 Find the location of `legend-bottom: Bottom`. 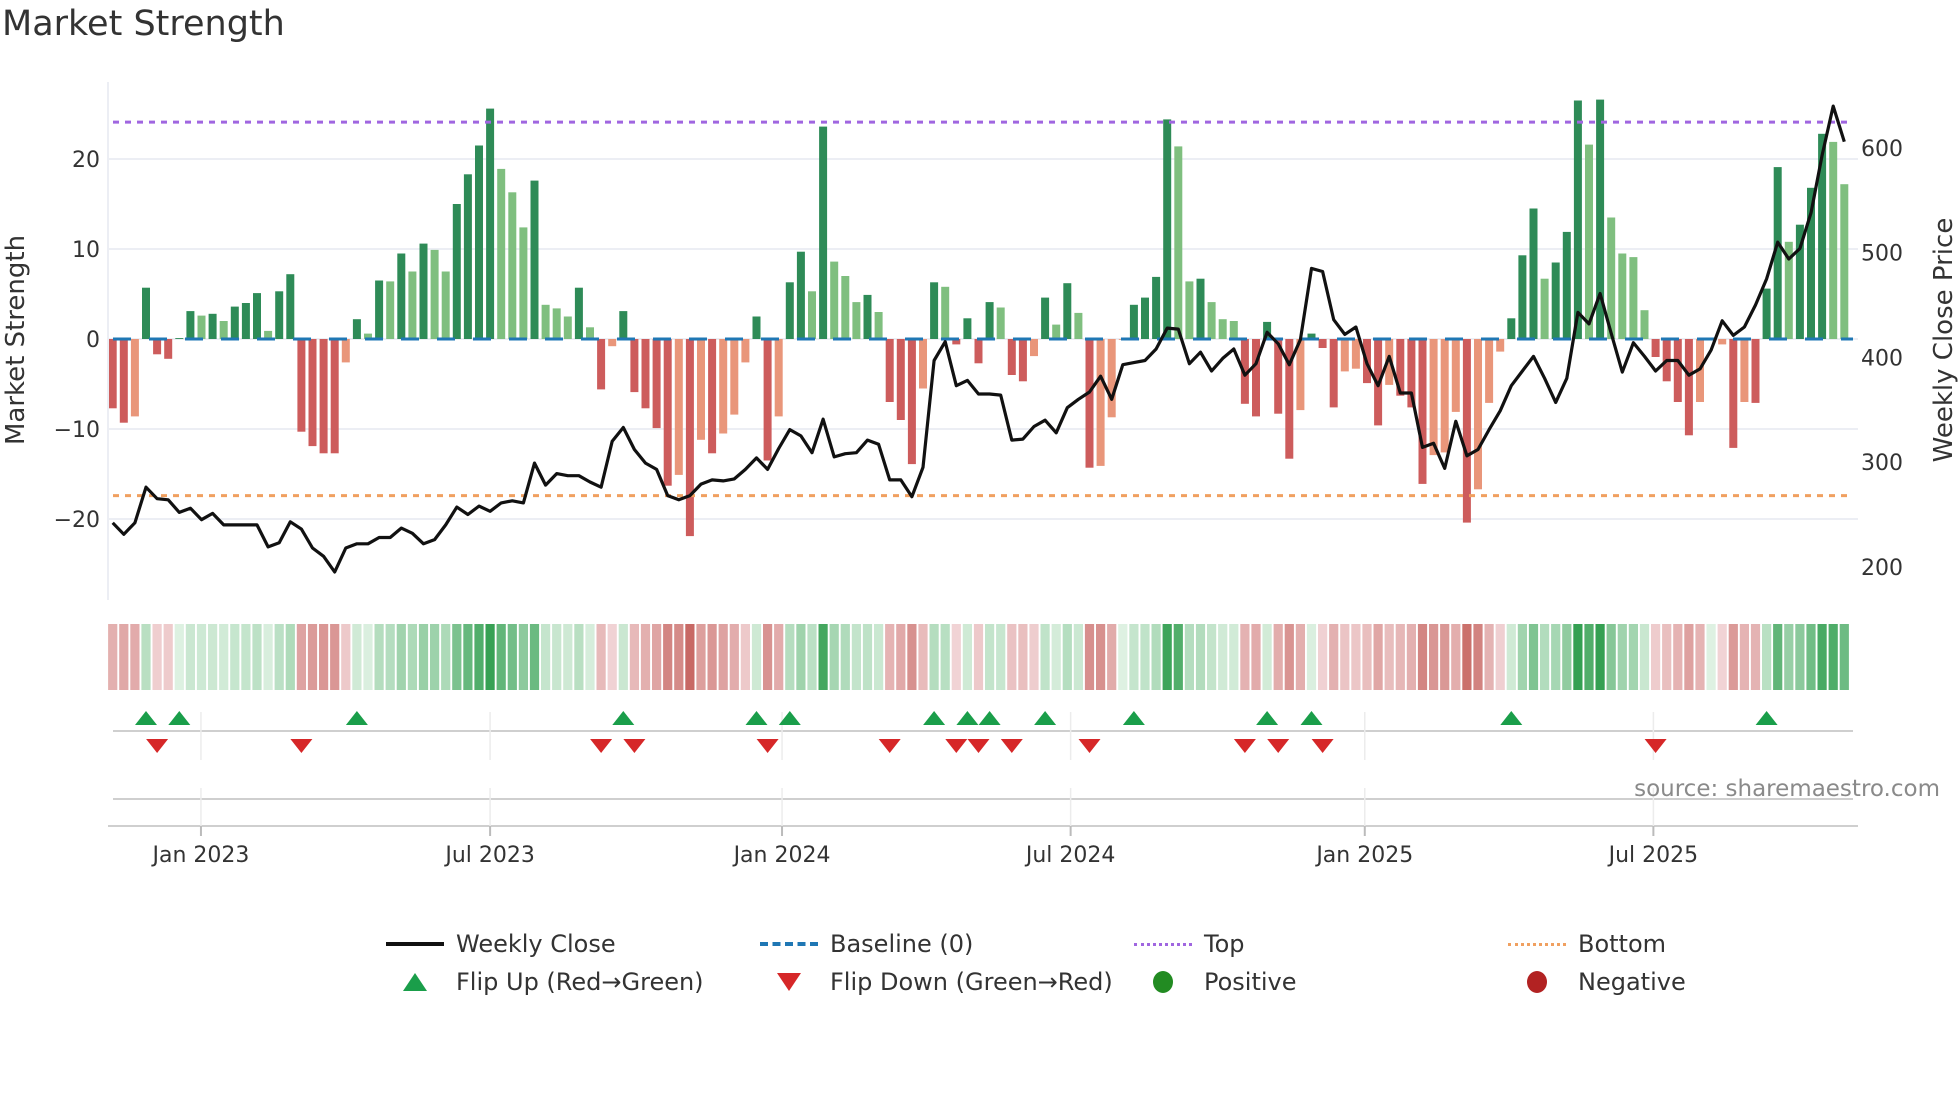

legend-bottom: Bottom is located at coordinates (1587, 944).